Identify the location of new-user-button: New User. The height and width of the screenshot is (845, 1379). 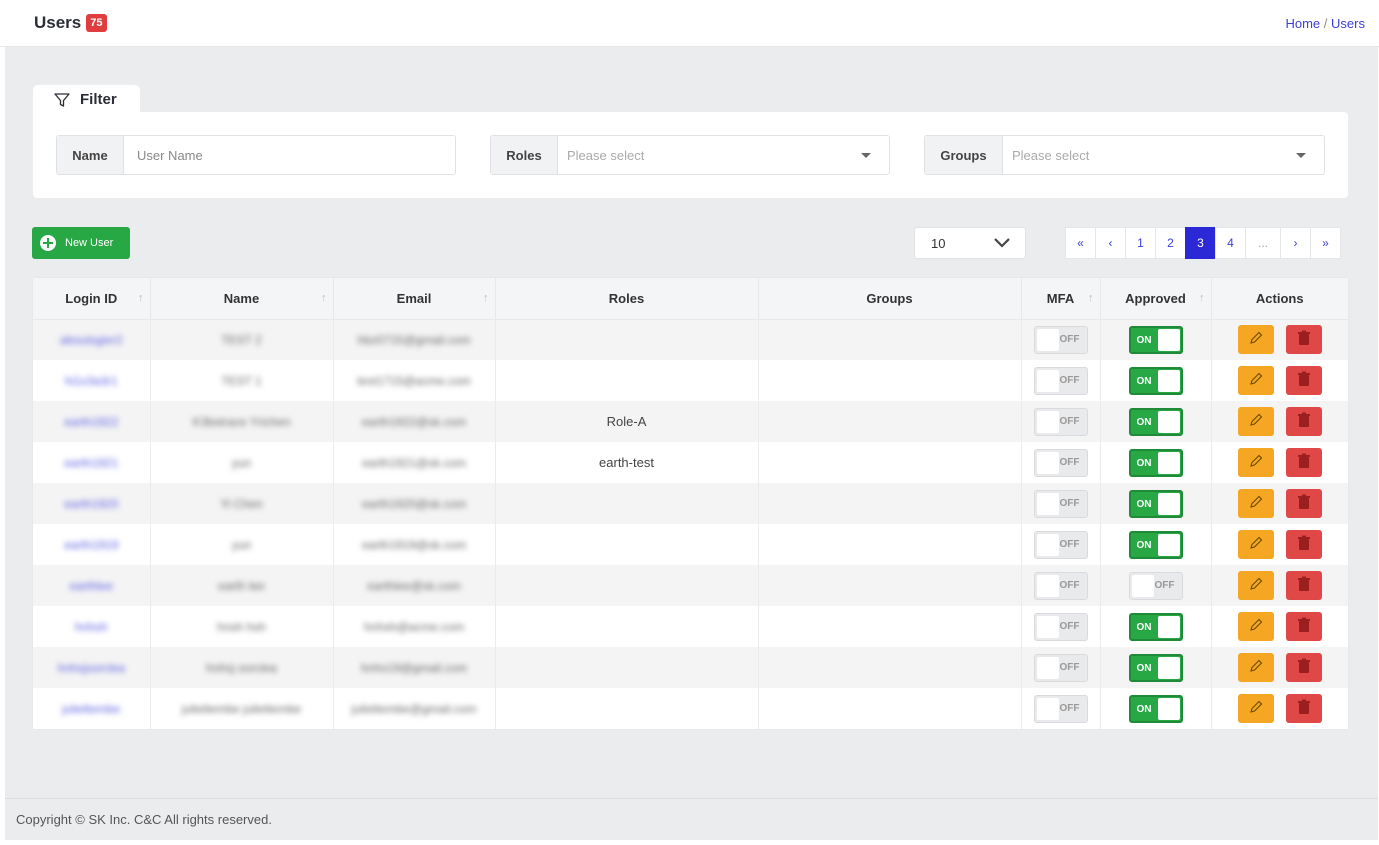
(81, 243).